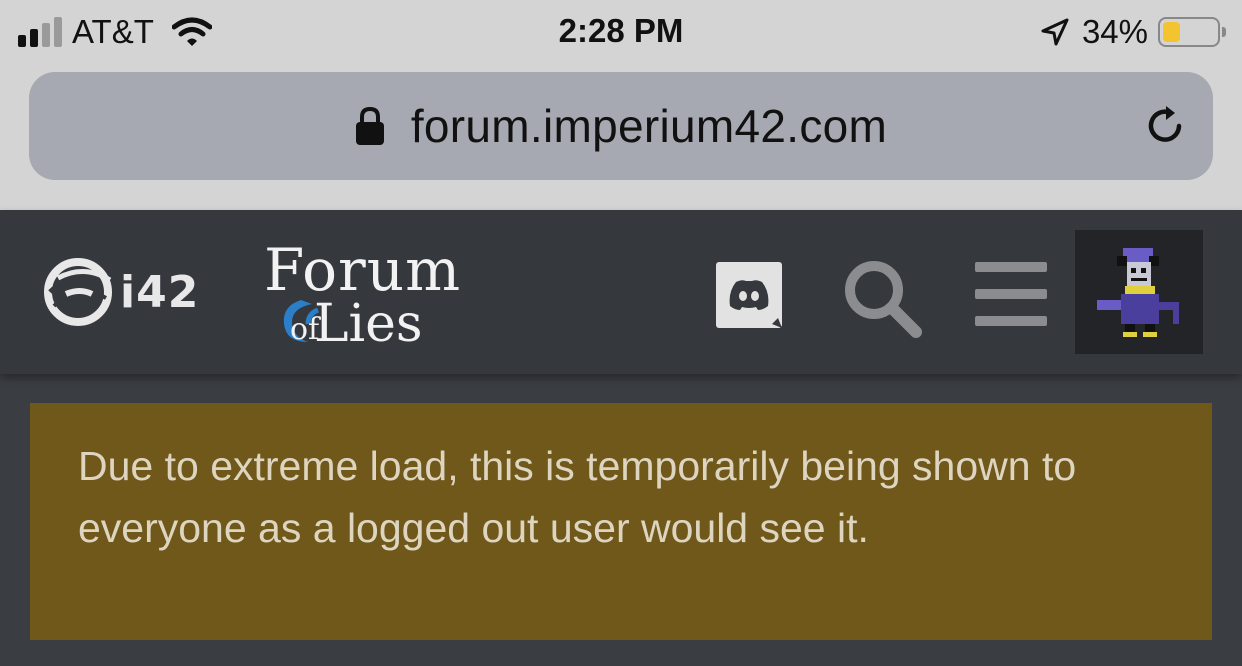  What do you see at coordinates (621, 31) in the screenshot?
I see `status-bar: AT&T 2:28 PM 34%` at bounding box center [621, 31].